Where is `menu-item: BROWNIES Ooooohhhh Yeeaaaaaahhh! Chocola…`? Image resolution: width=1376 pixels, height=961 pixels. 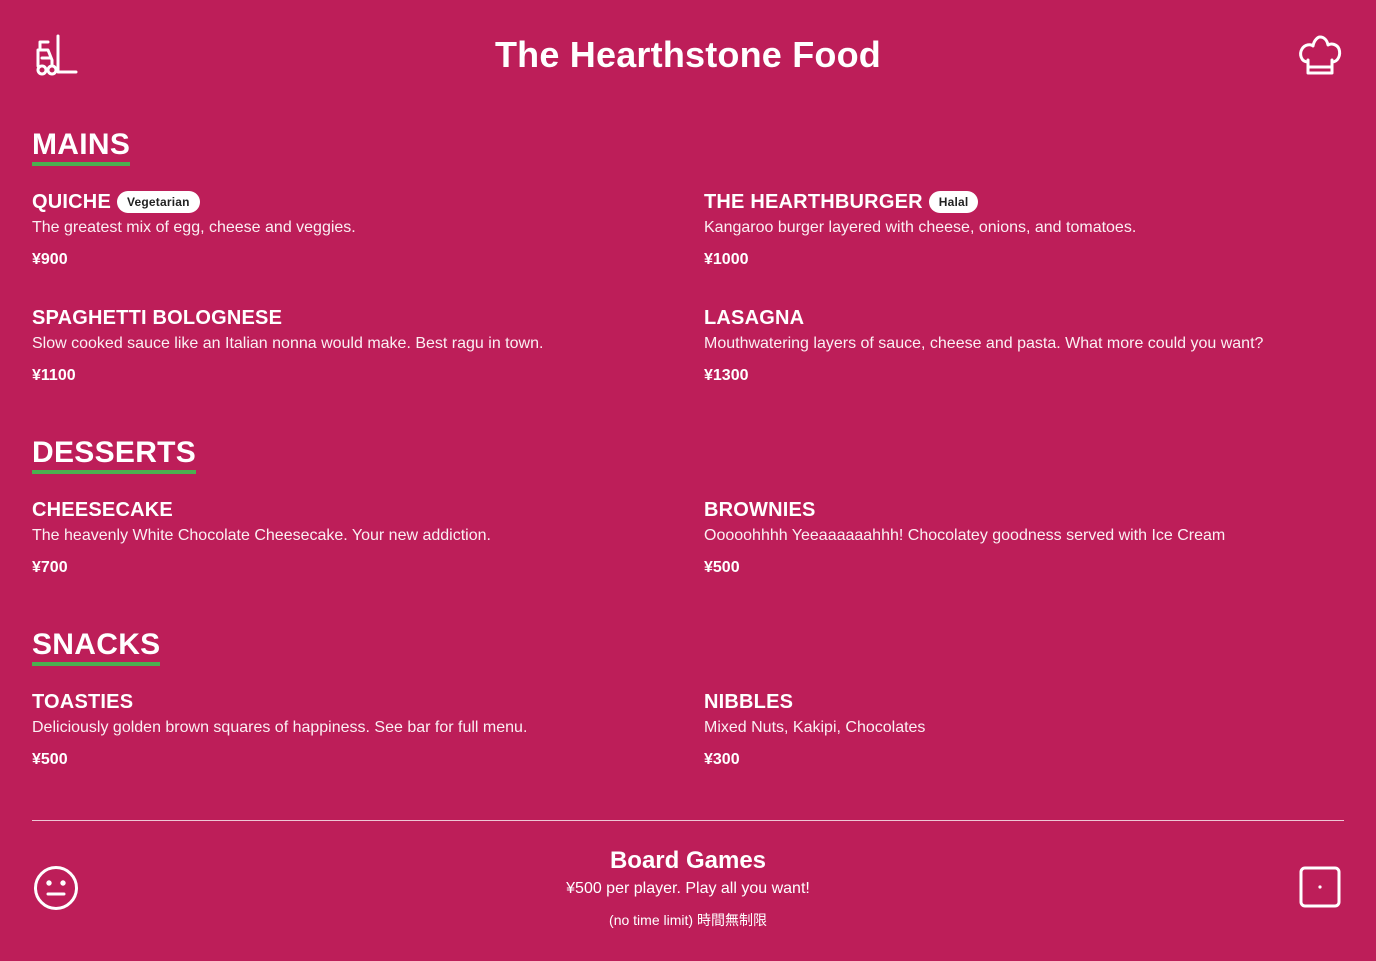
menu-item: BROWNIES Ooooohhhh Yeeaaaaaahhh! Chocola… is located at coordinates (1024, 538).